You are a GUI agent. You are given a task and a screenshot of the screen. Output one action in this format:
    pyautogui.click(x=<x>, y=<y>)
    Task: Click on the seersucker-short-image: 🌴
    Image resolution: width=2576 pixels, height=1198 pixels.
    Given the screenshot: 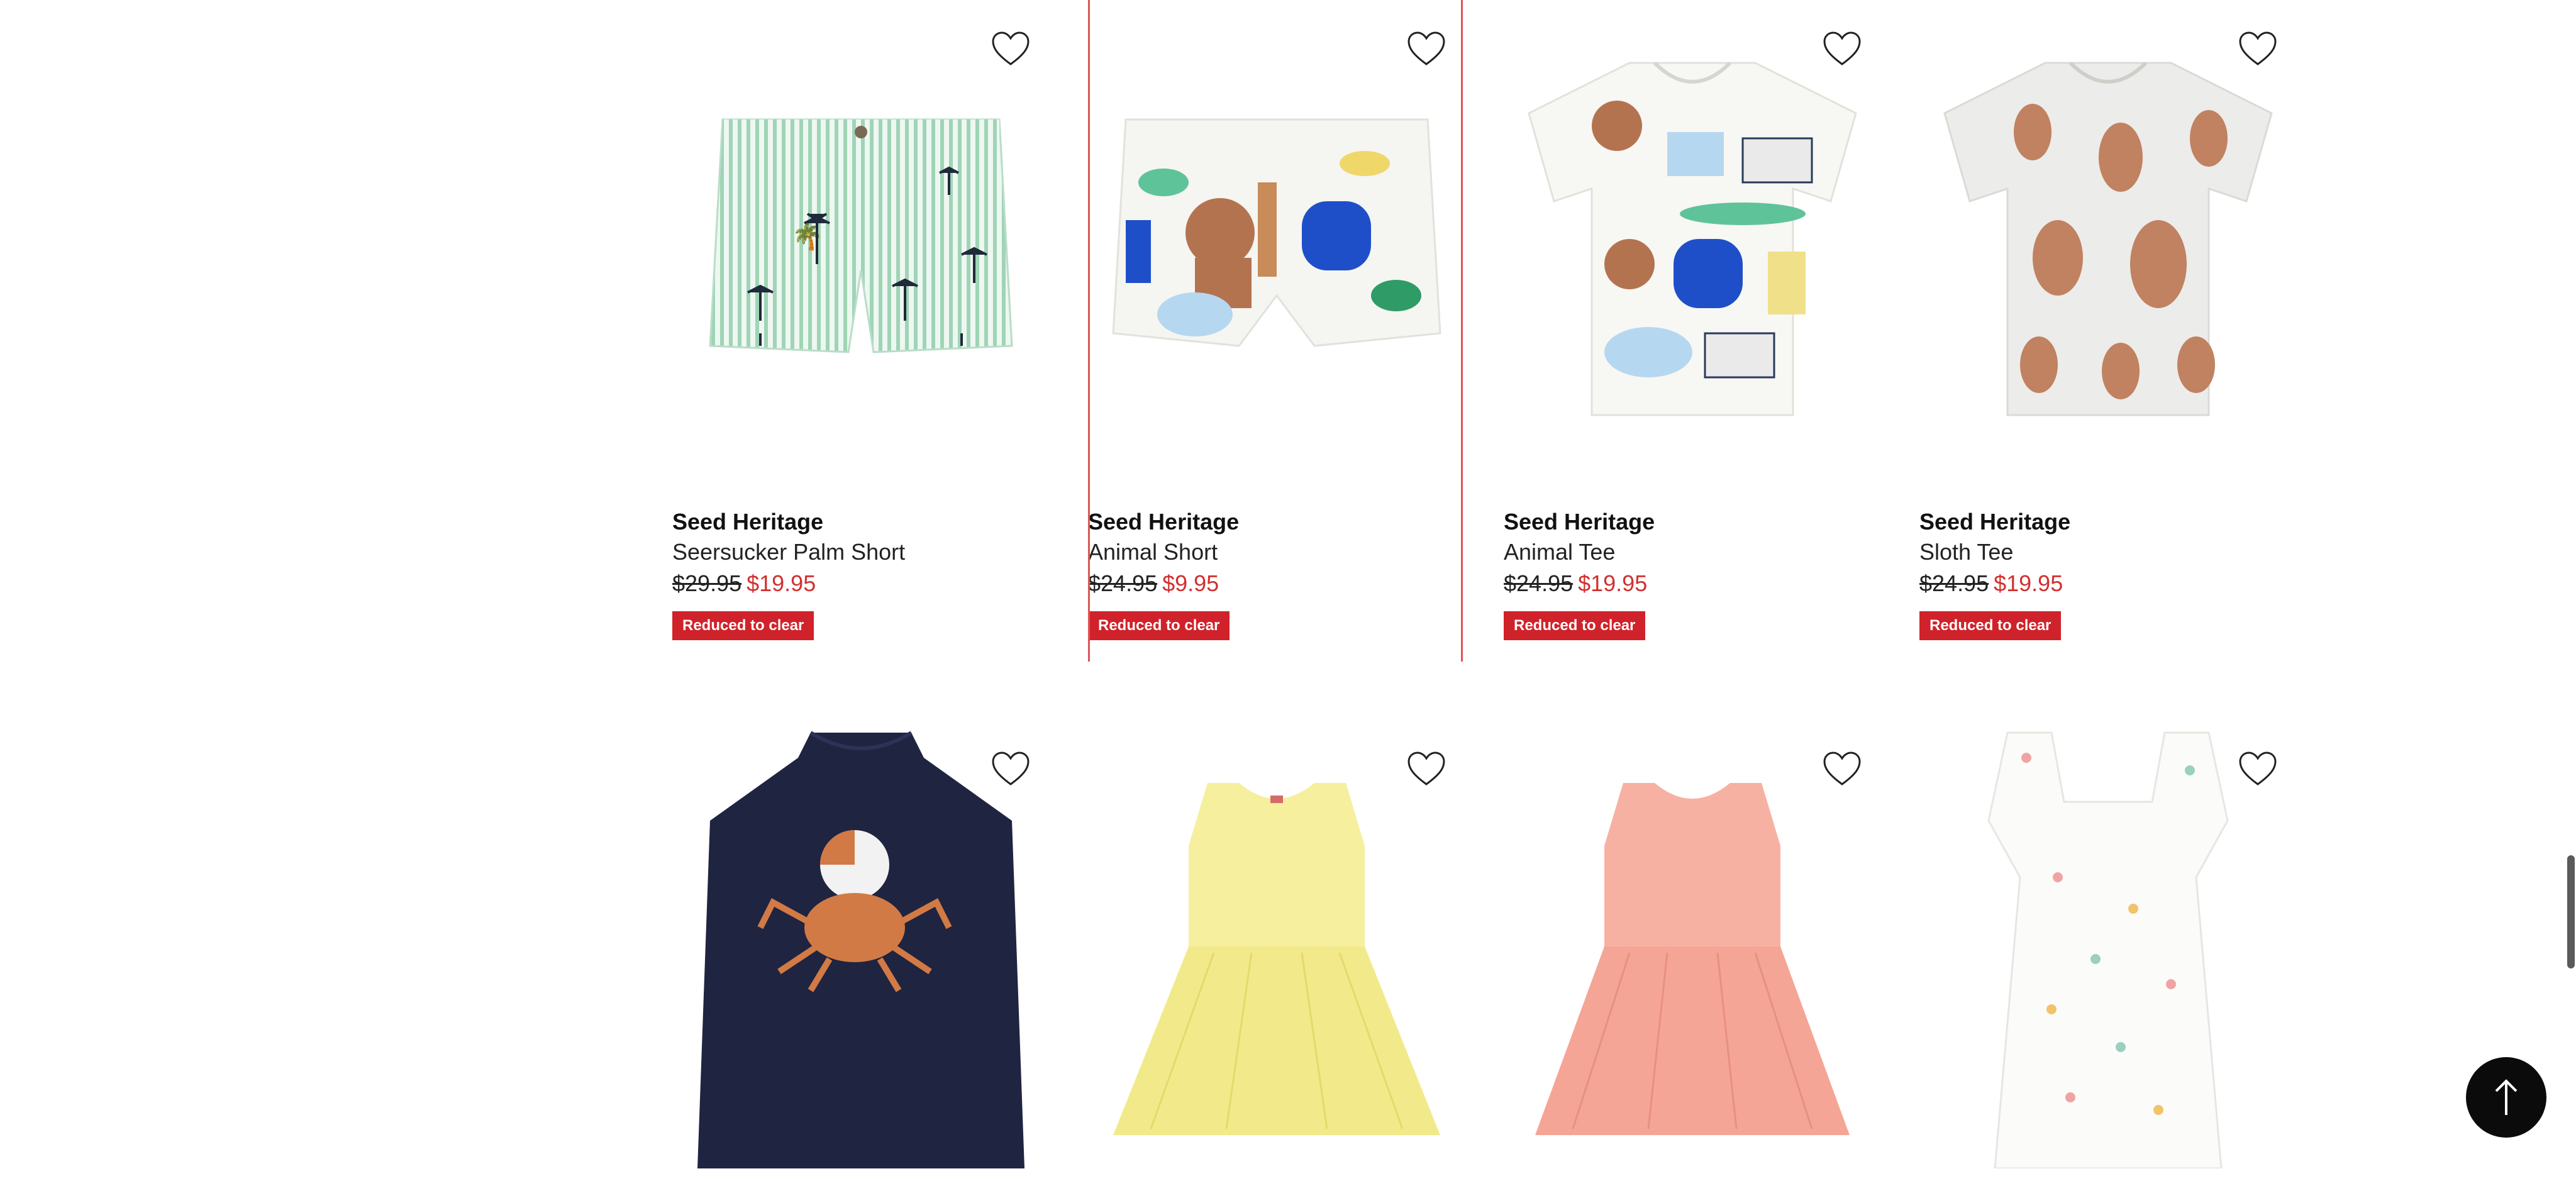 What is the action you would take?
    pyautogui.click(x=861, y=239)
    